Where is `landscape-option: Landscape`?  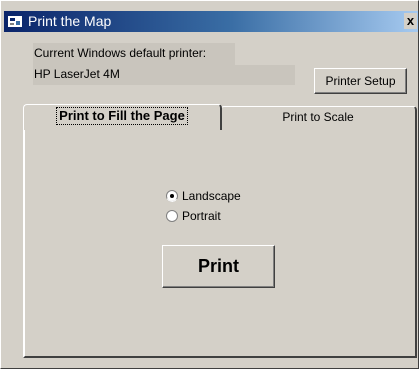
landscape-option: Landscape is located at coordinates (216, 196).